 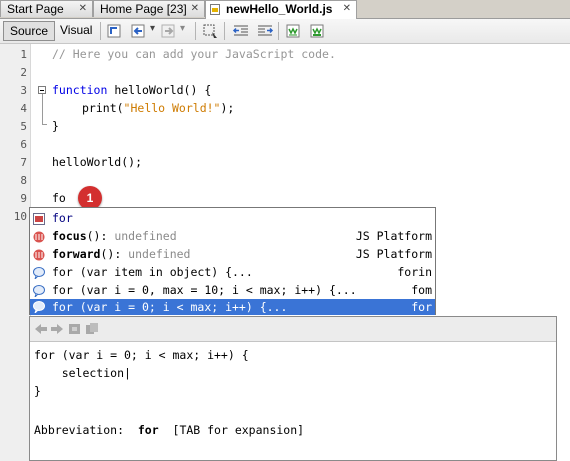 I want to click on code-line-3: function helloWorld() {, so click(x=131, y=90).